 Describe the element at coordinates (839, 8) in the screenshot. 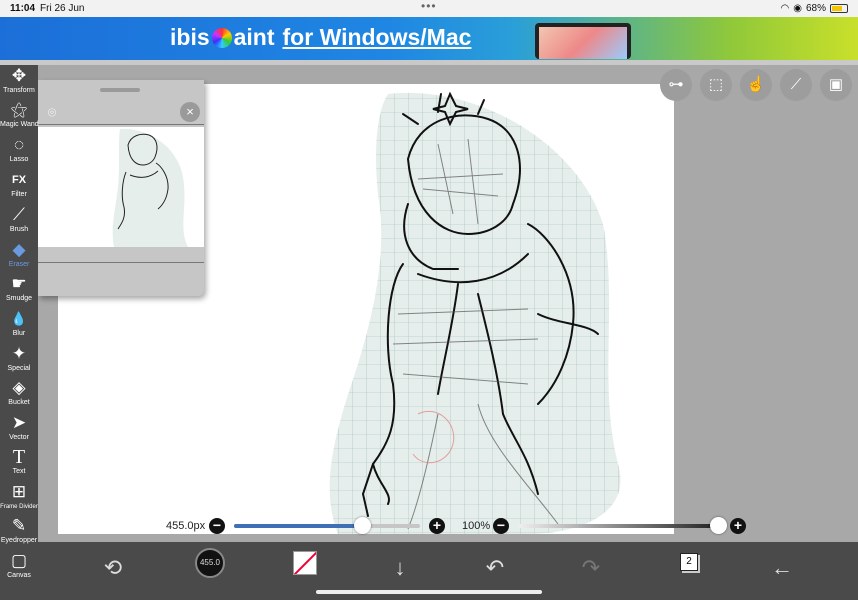

I see `battery-icon` at that location.